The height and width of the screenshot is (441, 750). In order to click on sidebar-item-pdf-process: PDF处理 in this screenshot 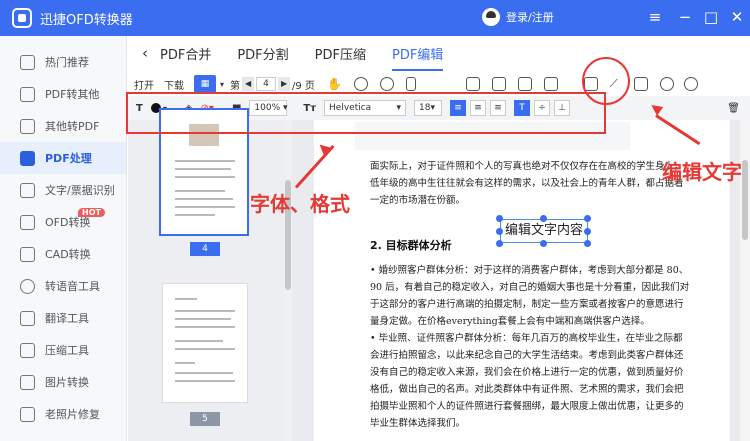, I will do `click(63, 158)`.